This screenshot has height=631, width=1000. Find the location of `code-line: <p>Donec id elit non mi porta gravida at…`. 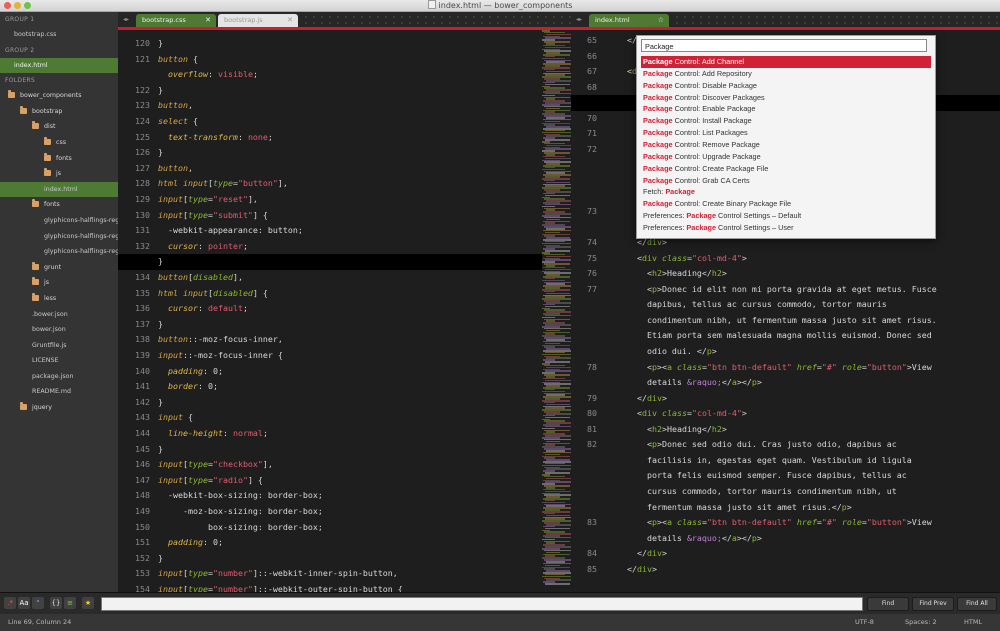

code-line: <p>Donec id elit non mi porta gravida at… is located at coordinates (772, 290).